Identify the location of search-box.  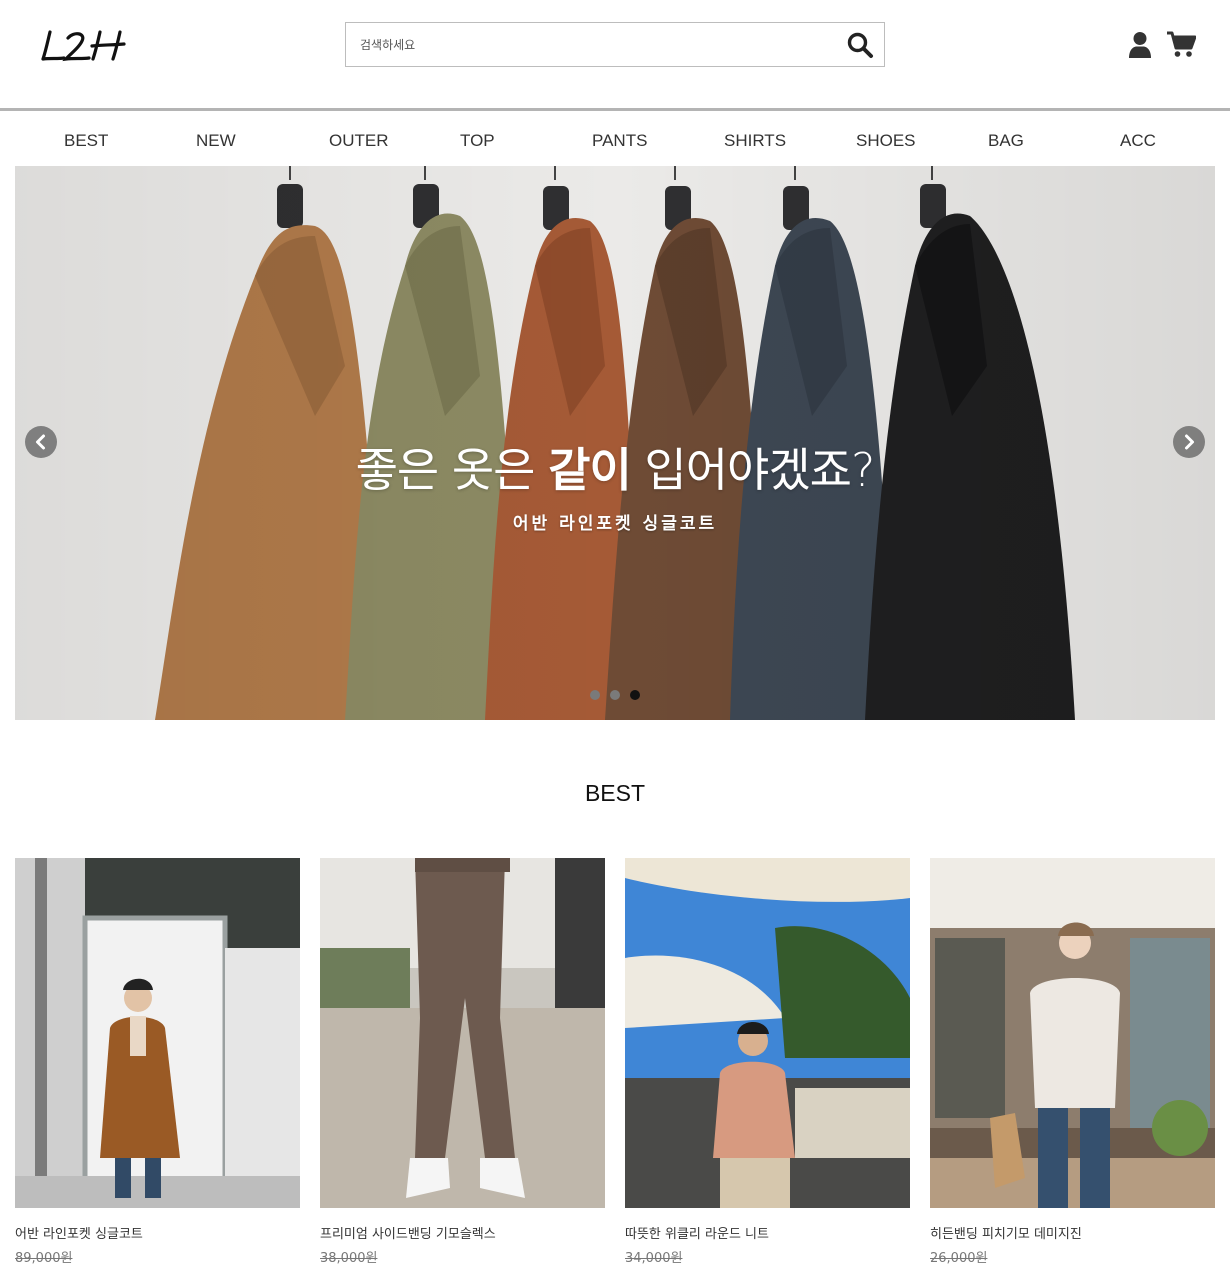
(615, 44).